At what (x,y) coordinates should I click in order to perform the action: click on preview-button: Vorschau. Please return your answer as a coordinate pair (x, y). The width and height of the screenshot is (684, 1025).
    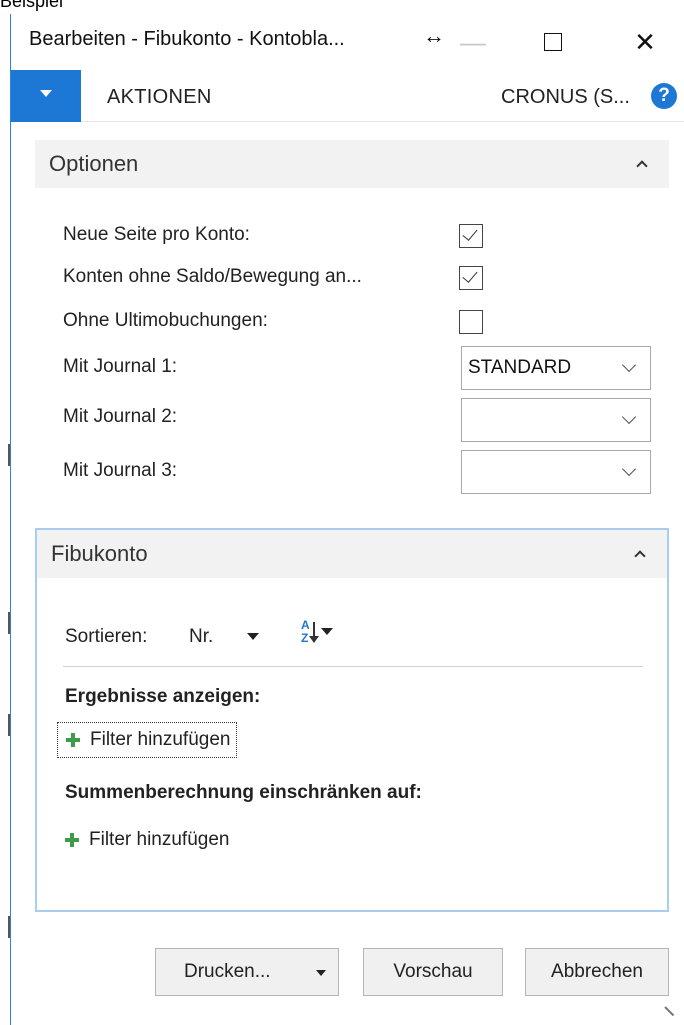
    Looking at the image, I should click on (433, 972).